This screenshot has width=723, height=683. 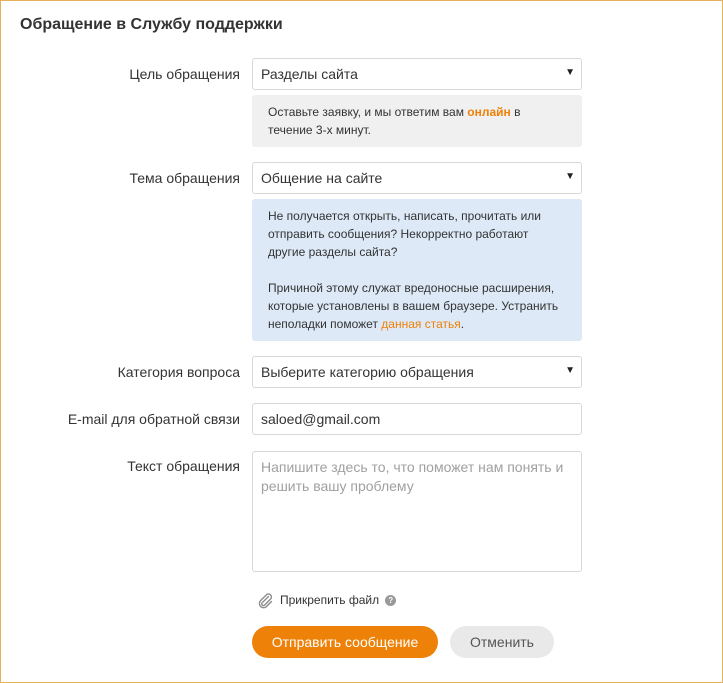 What do you see at coordinates (417, 178) in the screenshot?
I see `topic-select: Общение на сайте ▼` at bounding box center [417, 178].